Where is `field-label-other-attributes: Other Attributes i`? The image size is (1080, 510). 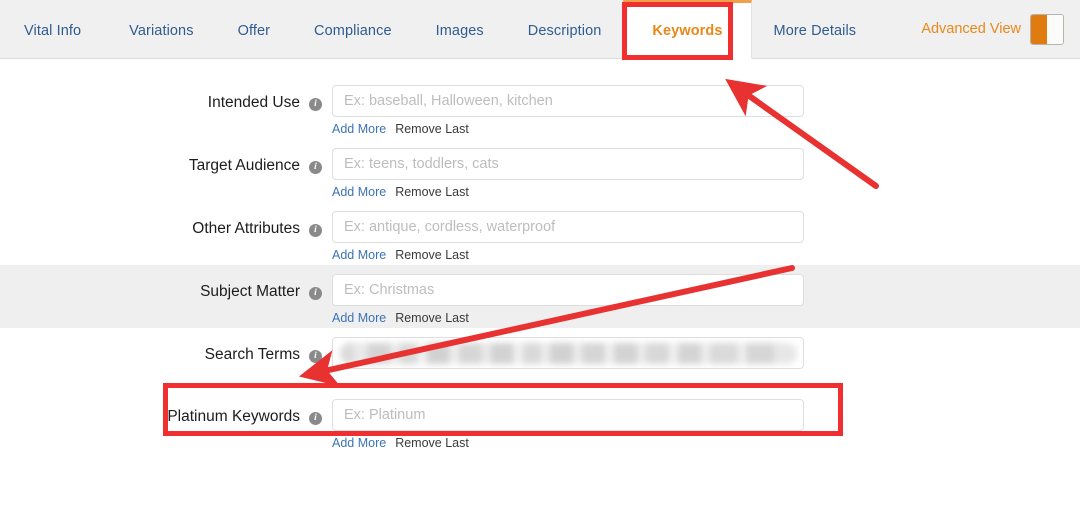 field-label-other-attributes: Other Attributes i is located at coordinates (161, 224).